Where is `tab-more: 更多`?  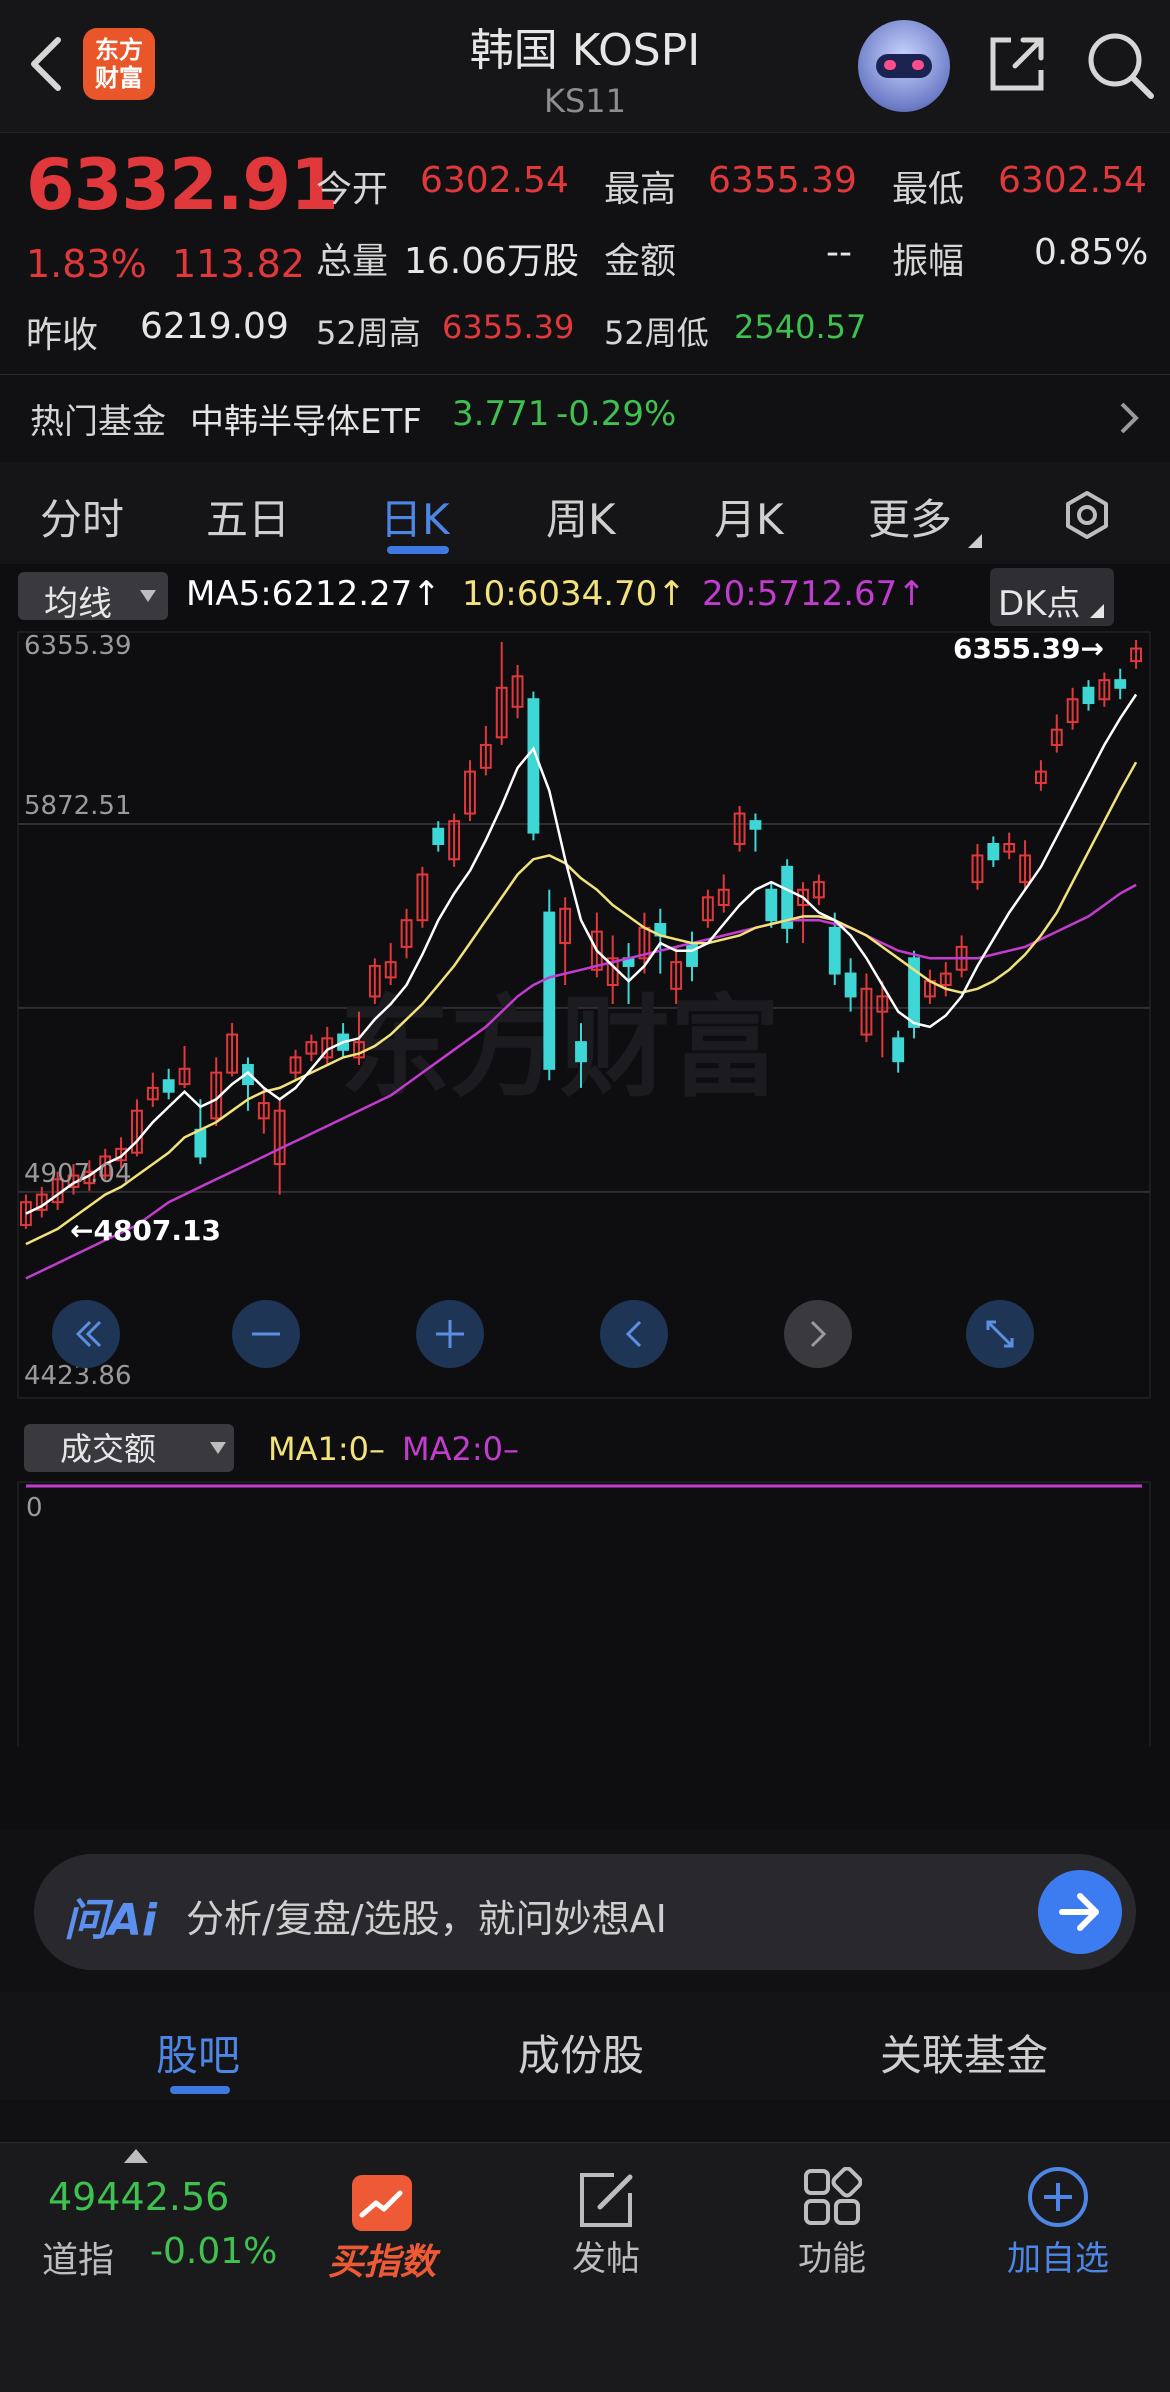 tab-more: 更多 is located at coordinates (910, 516).